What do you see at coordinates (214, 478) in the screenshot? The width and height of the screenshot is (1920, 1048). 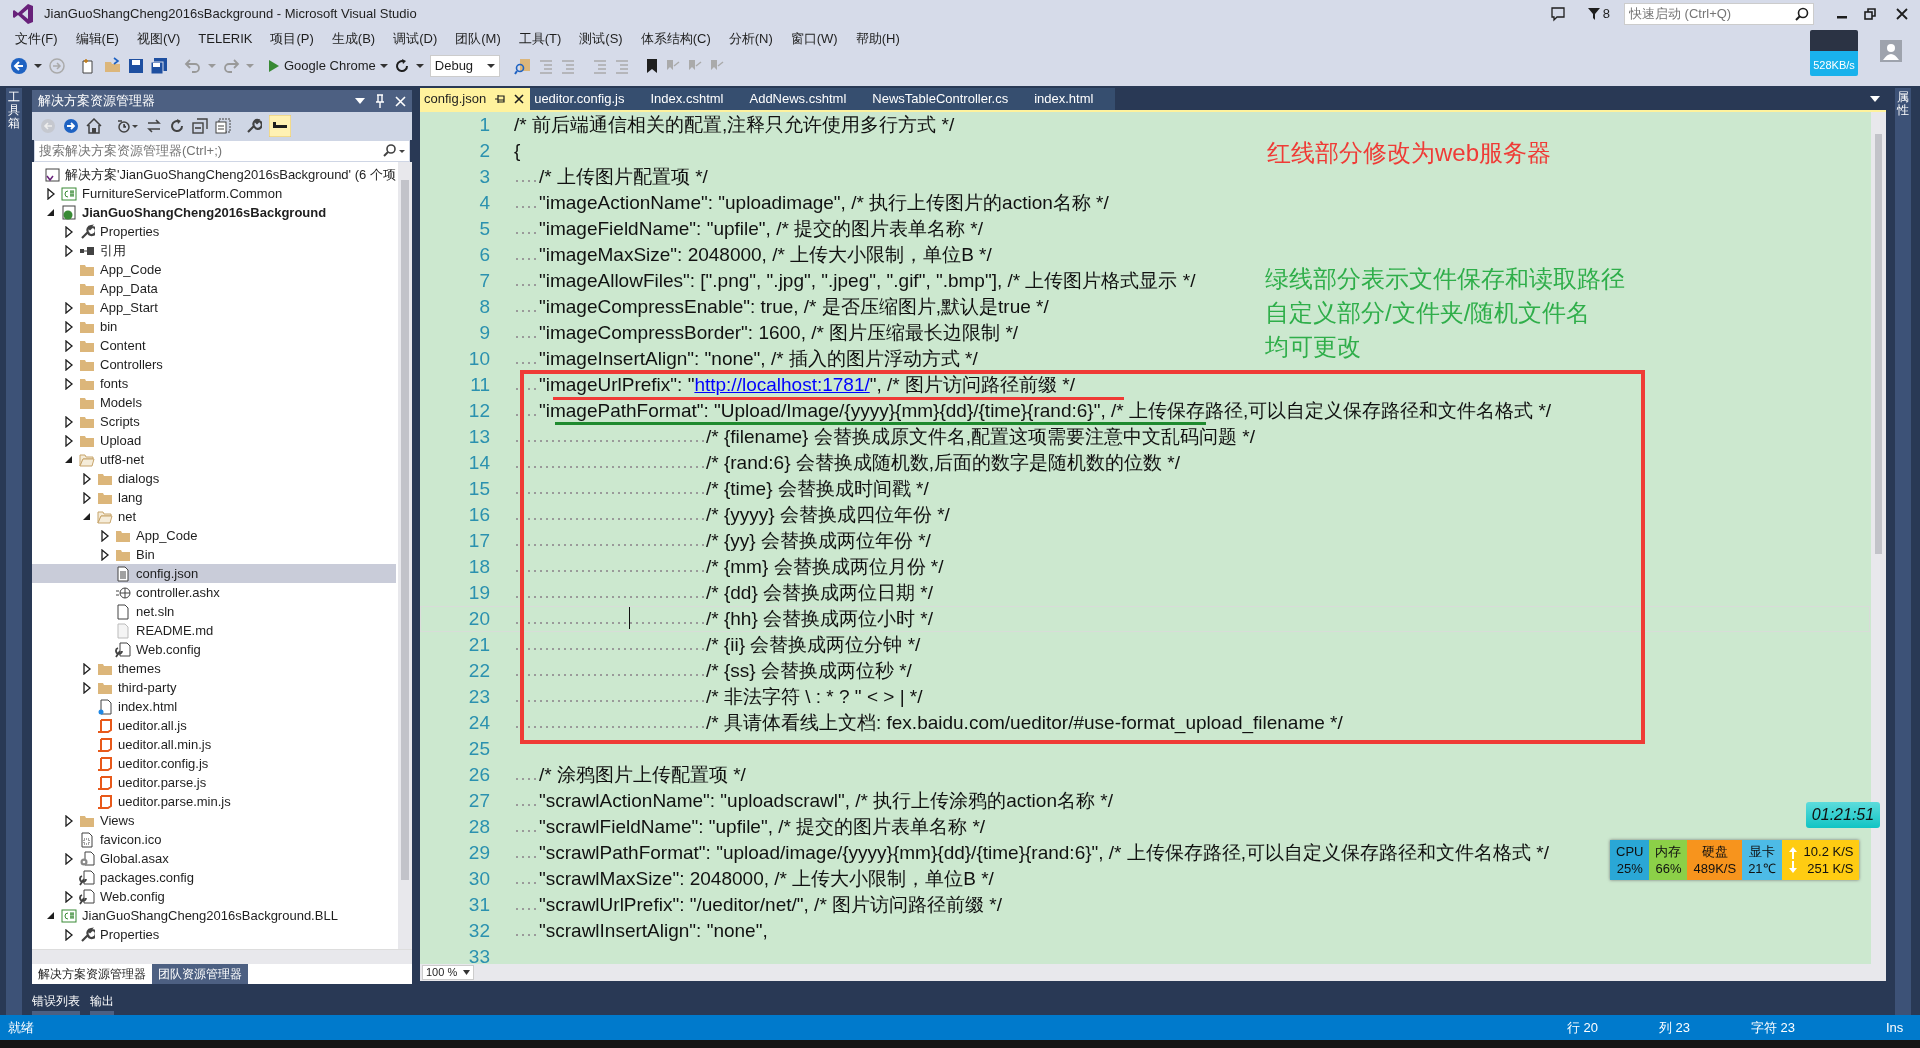 I see `tree-item: dialogs` at bounding box center [214, 478].